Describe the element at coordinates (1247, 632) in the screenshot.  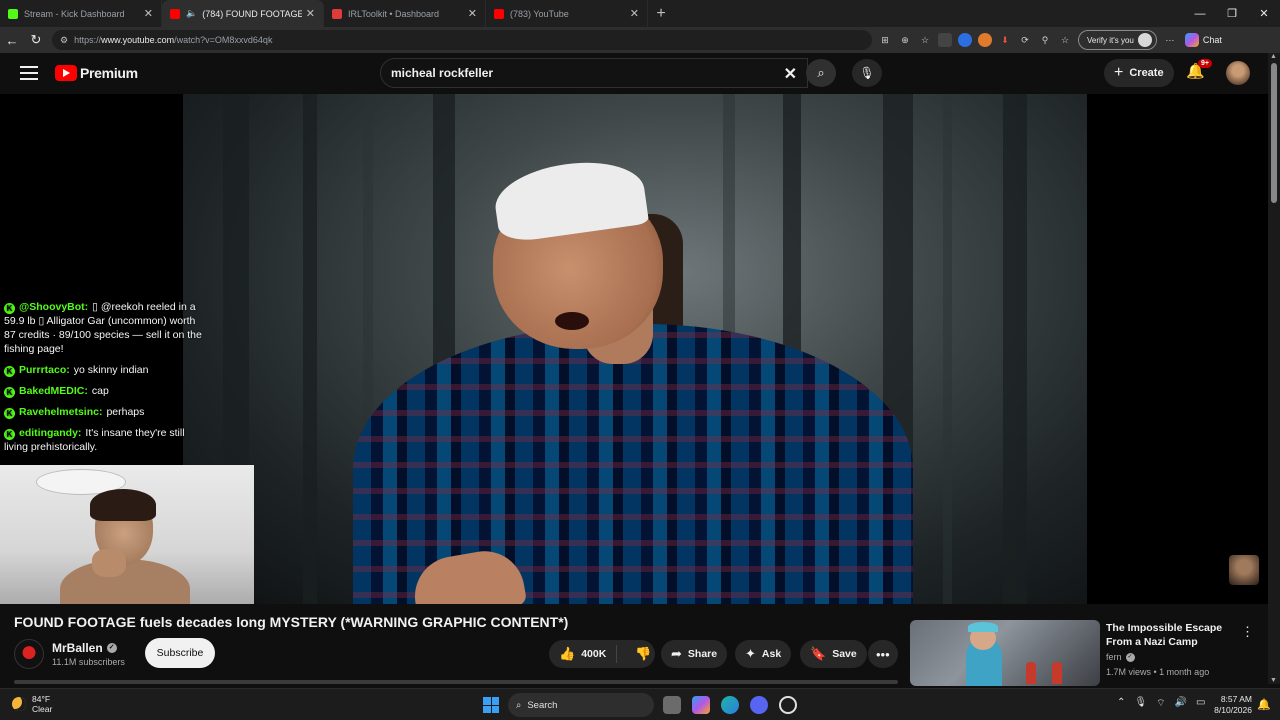
I see `kebab-menu-icon: ⋮` at that location.